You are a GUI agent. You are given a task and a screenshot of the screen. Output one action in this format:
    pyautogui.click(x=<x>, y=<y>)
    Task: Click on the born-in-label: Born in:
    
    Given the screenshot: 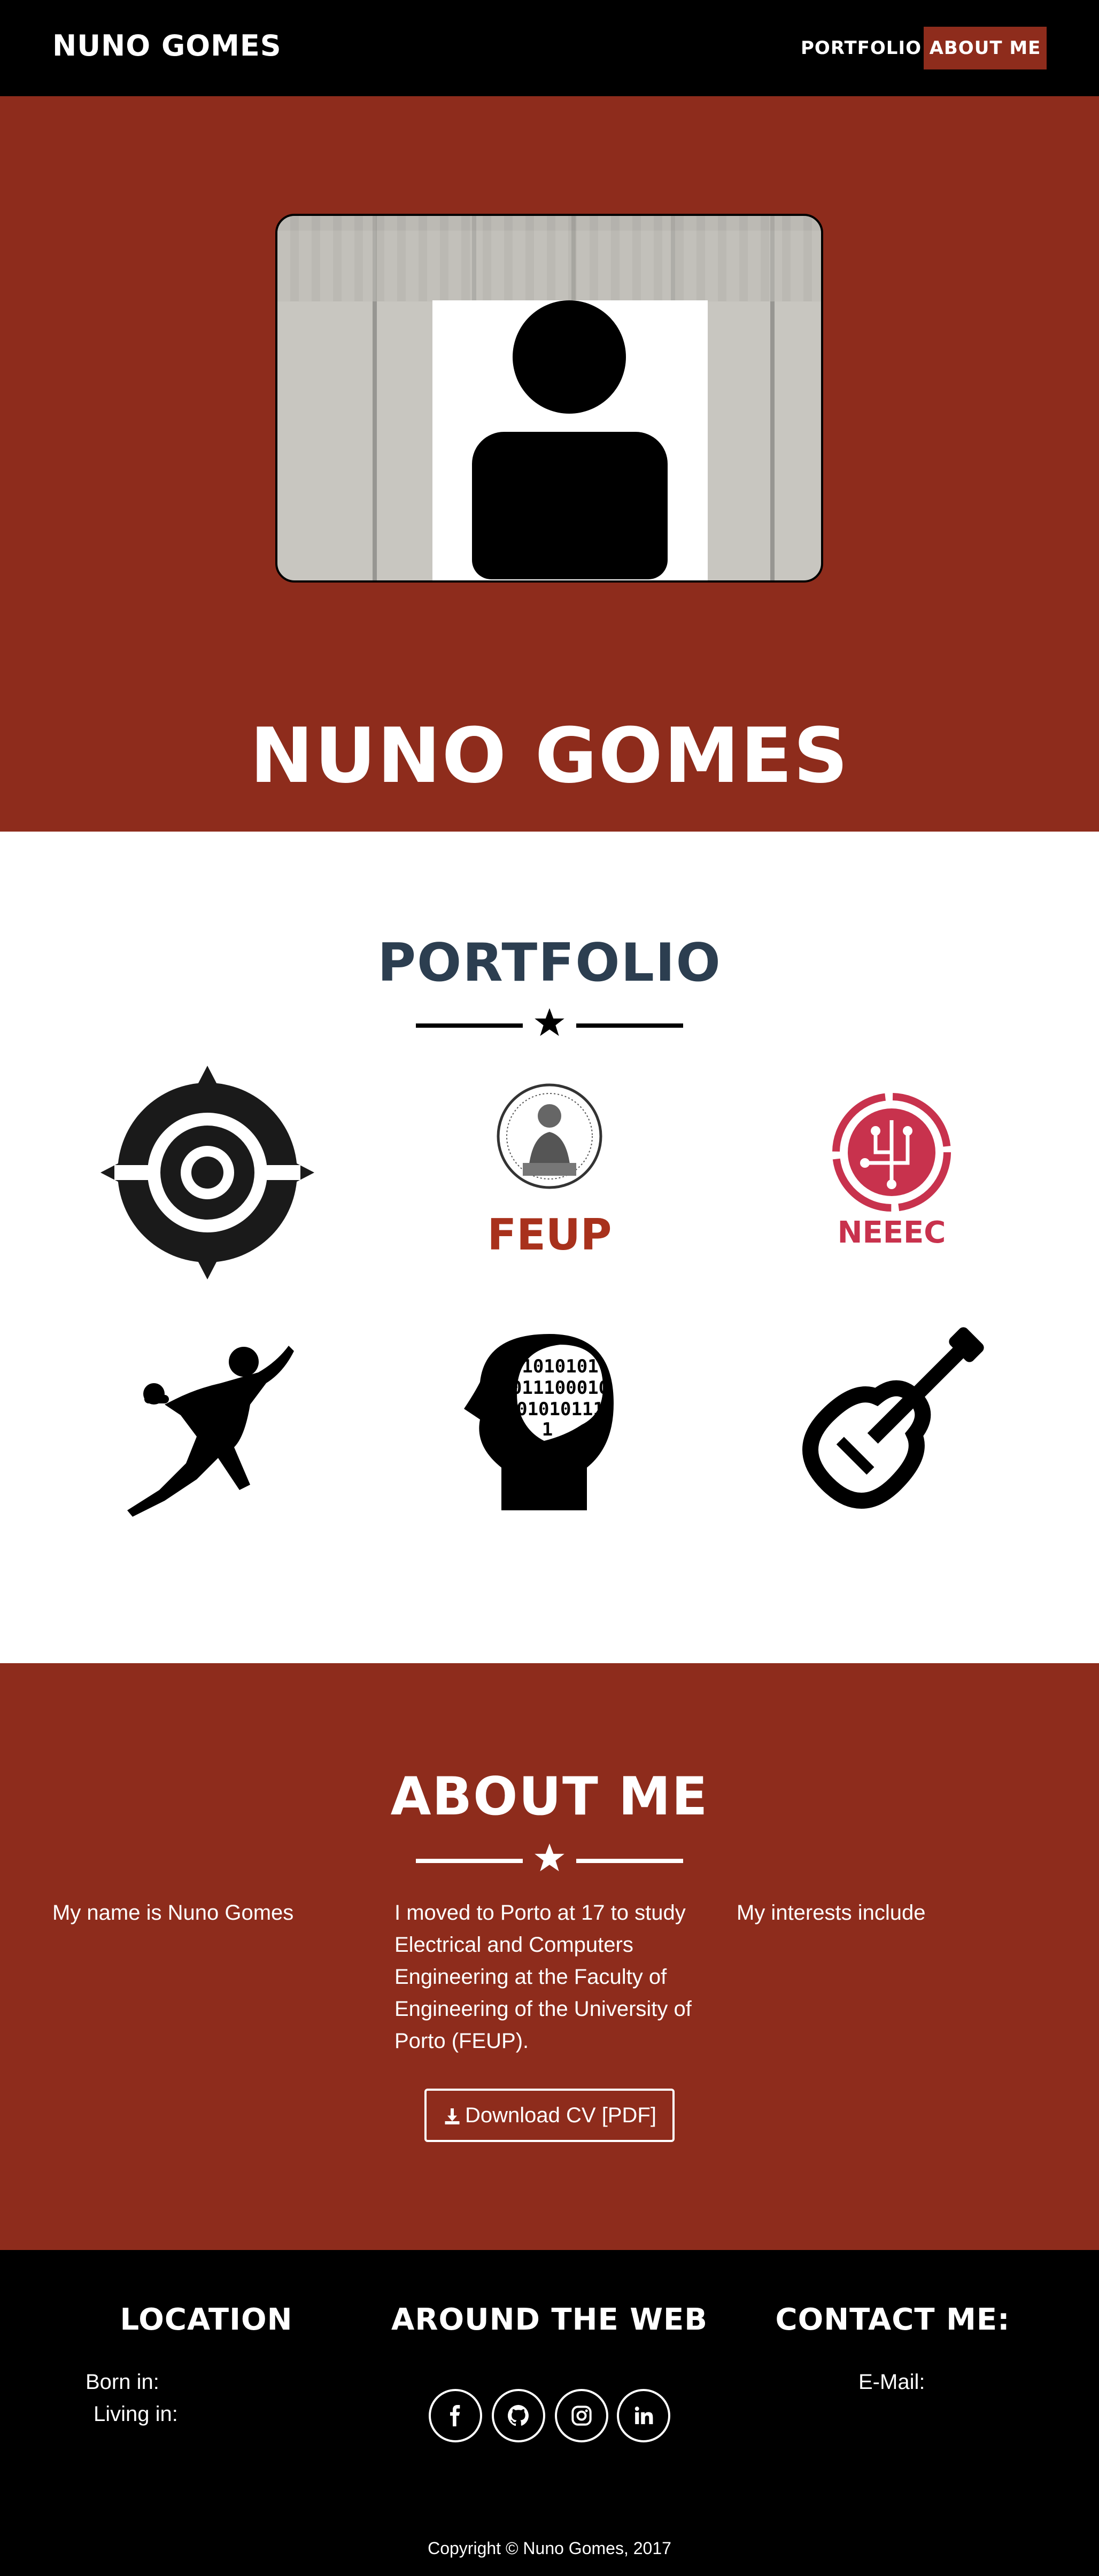 What is the action you would take?
    pyautogui.click(x=122, y=2382)
    